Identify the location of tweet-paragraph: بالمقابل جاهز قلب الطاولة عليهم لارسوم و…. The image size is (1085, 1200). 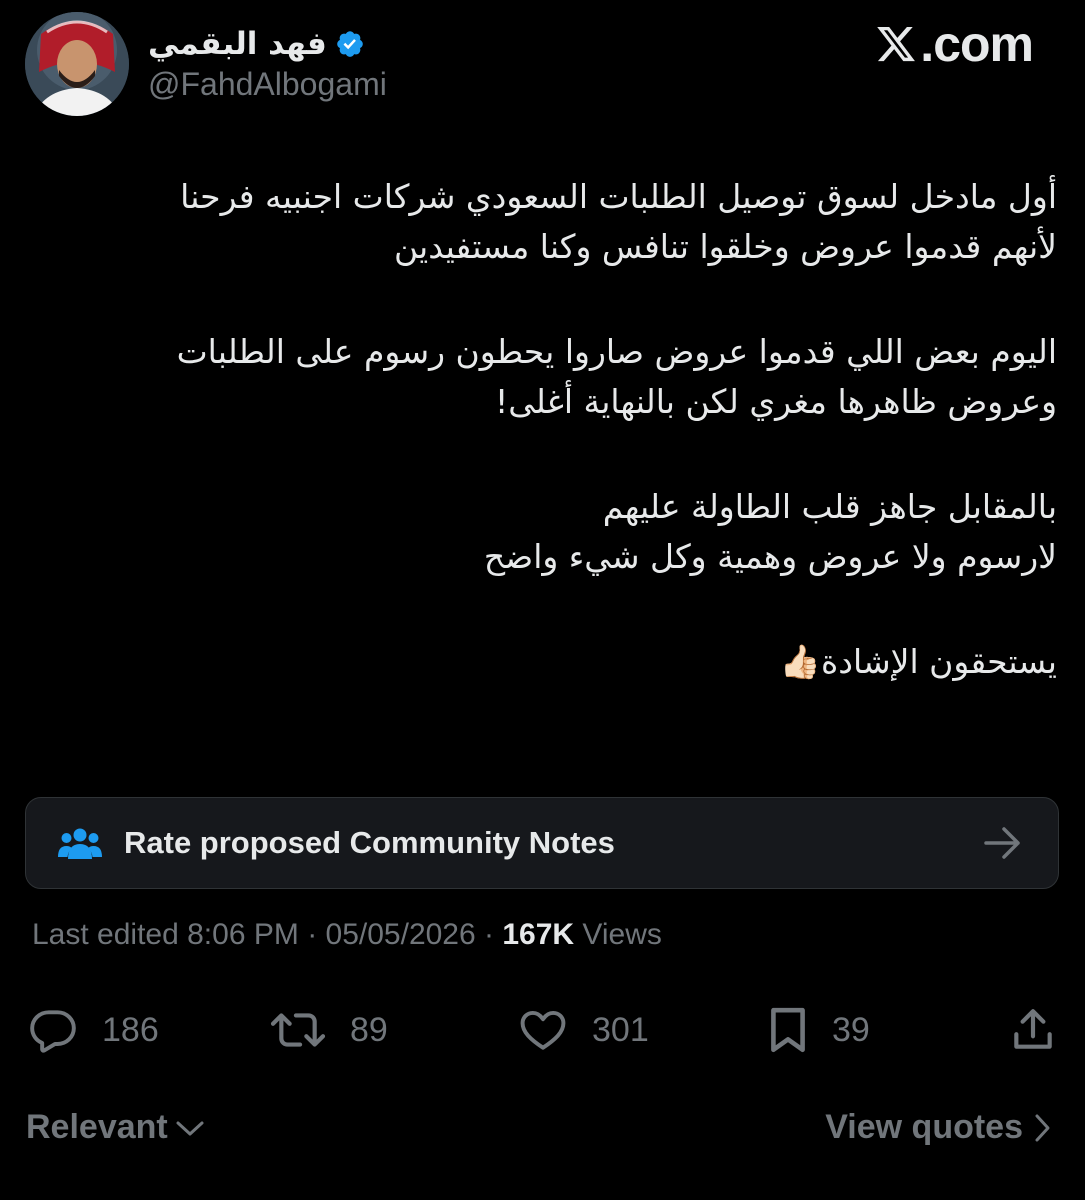
(770, 531).